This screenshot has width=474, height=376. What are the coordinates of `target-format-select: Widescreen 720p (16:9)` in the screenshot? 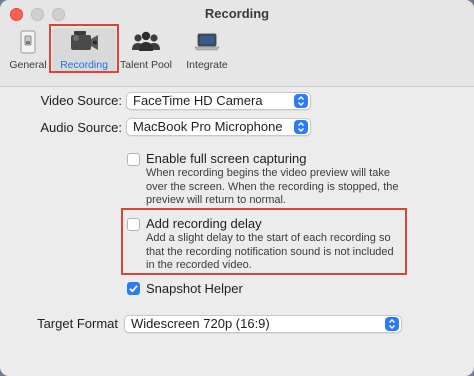 It's located at (263, 324).